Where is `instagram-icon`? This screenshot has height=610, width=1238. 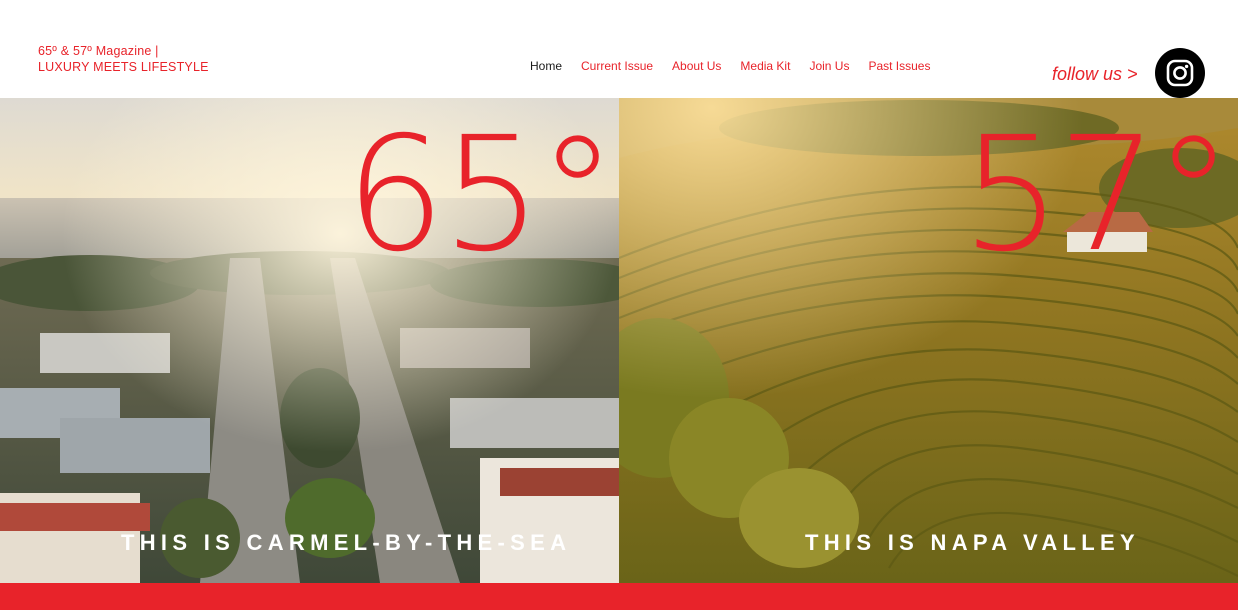 instagram-icon is located at coordinates (1180, 73).